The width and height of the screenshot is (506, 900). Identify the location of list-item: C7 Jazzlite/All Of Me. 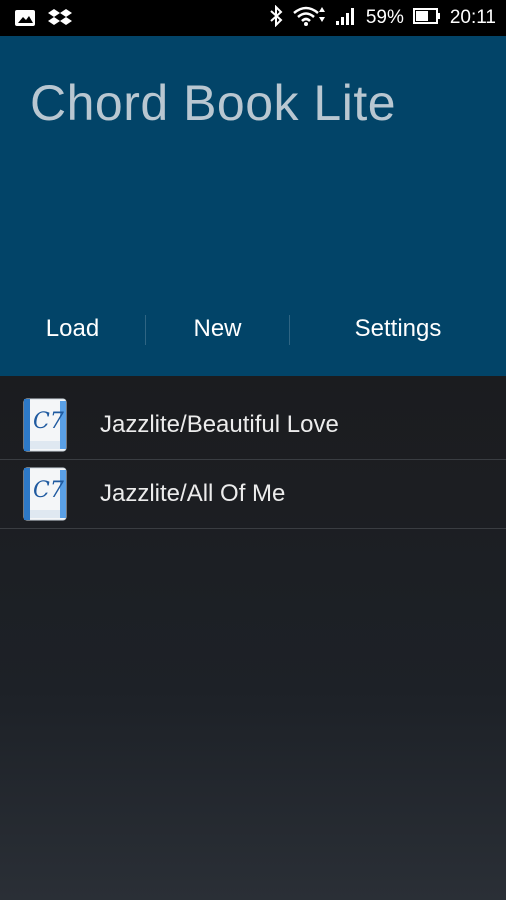
(253, 494).